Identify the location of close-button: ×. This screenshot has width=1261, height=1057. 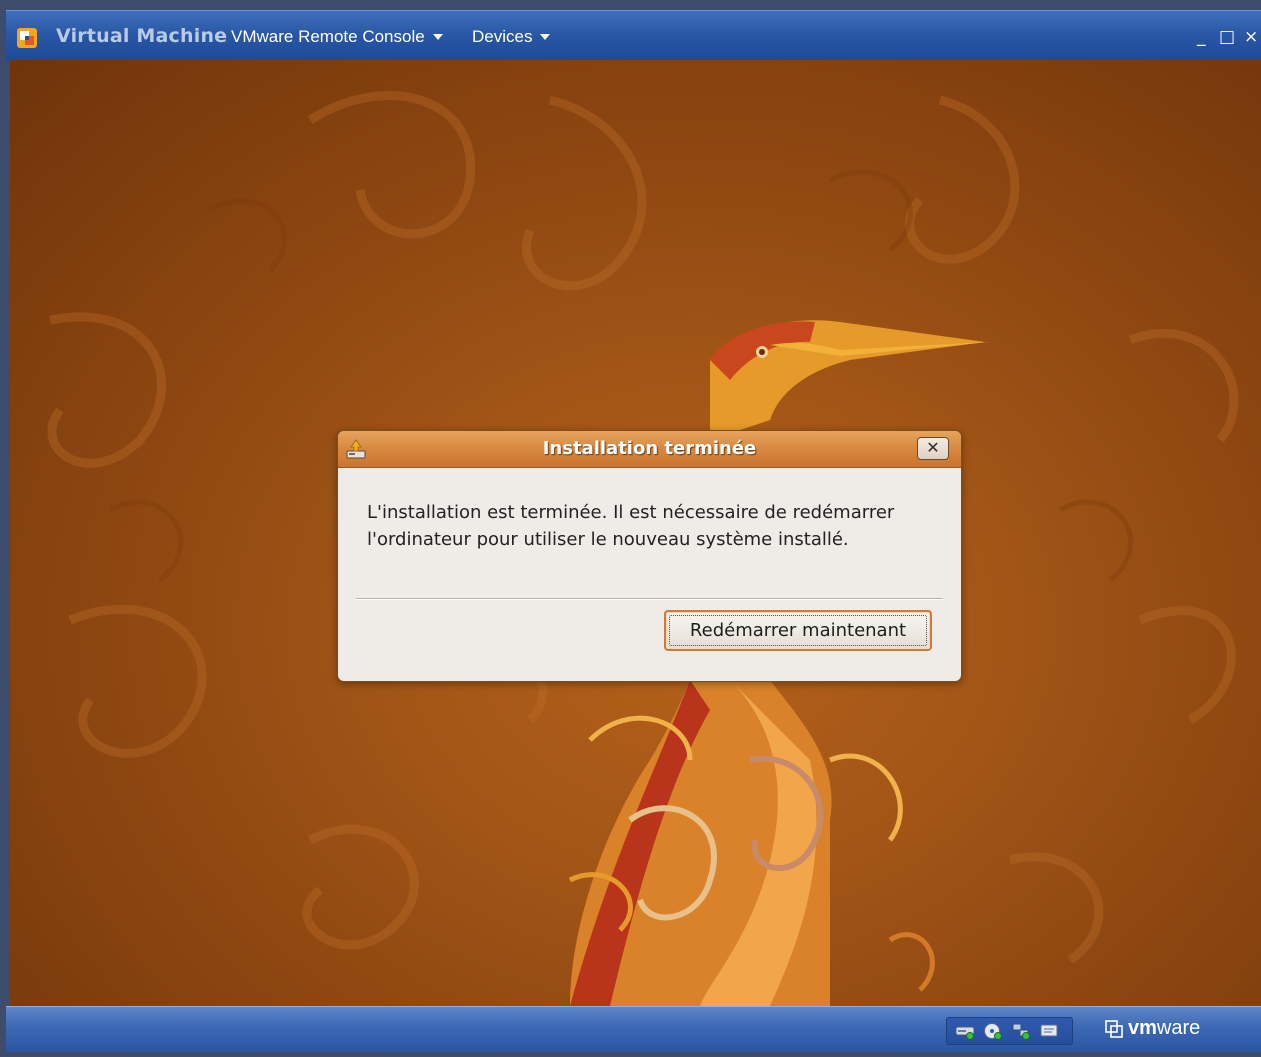
(1251, 37).